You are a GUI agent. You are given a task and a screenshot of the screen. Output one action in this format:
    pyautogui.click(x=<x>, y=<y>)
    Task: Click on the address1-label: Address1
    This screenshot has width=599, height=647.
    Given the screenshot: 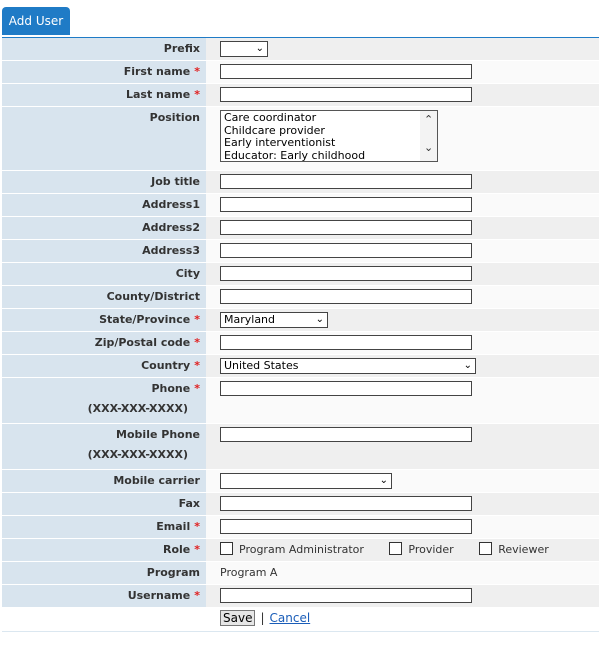 What is the action you would take?
    pyautogui.click(x=171, y=204)
    